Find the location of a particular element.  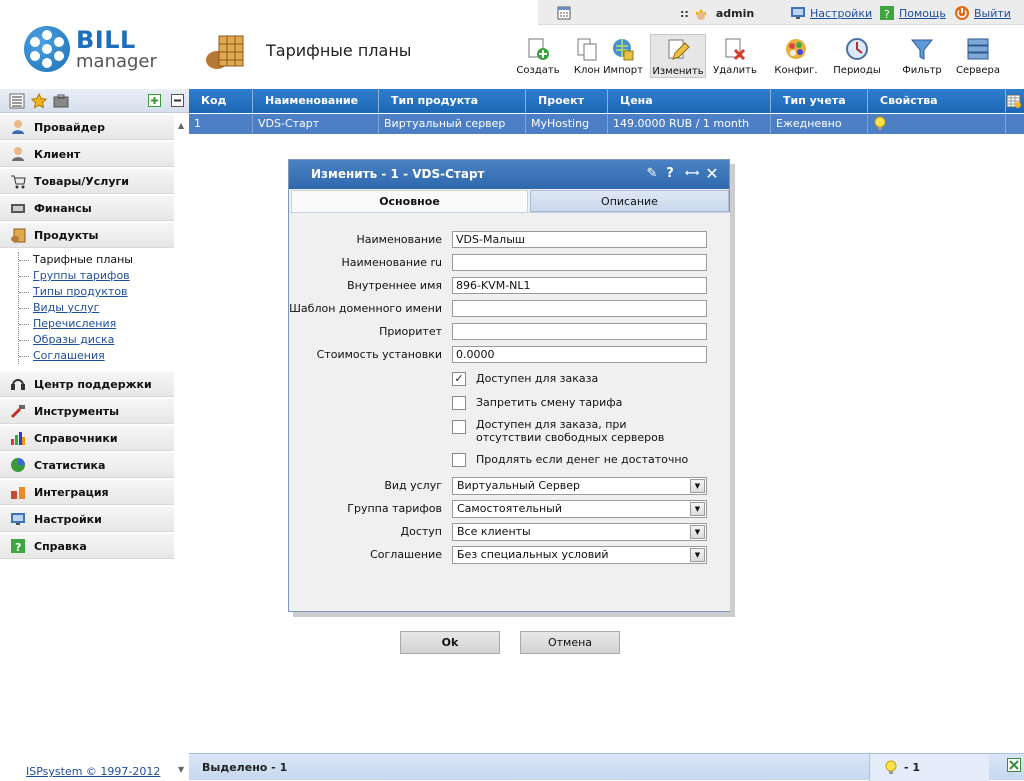

sidebar-section-tools: Инструменты is located at coordinates (87, 411).